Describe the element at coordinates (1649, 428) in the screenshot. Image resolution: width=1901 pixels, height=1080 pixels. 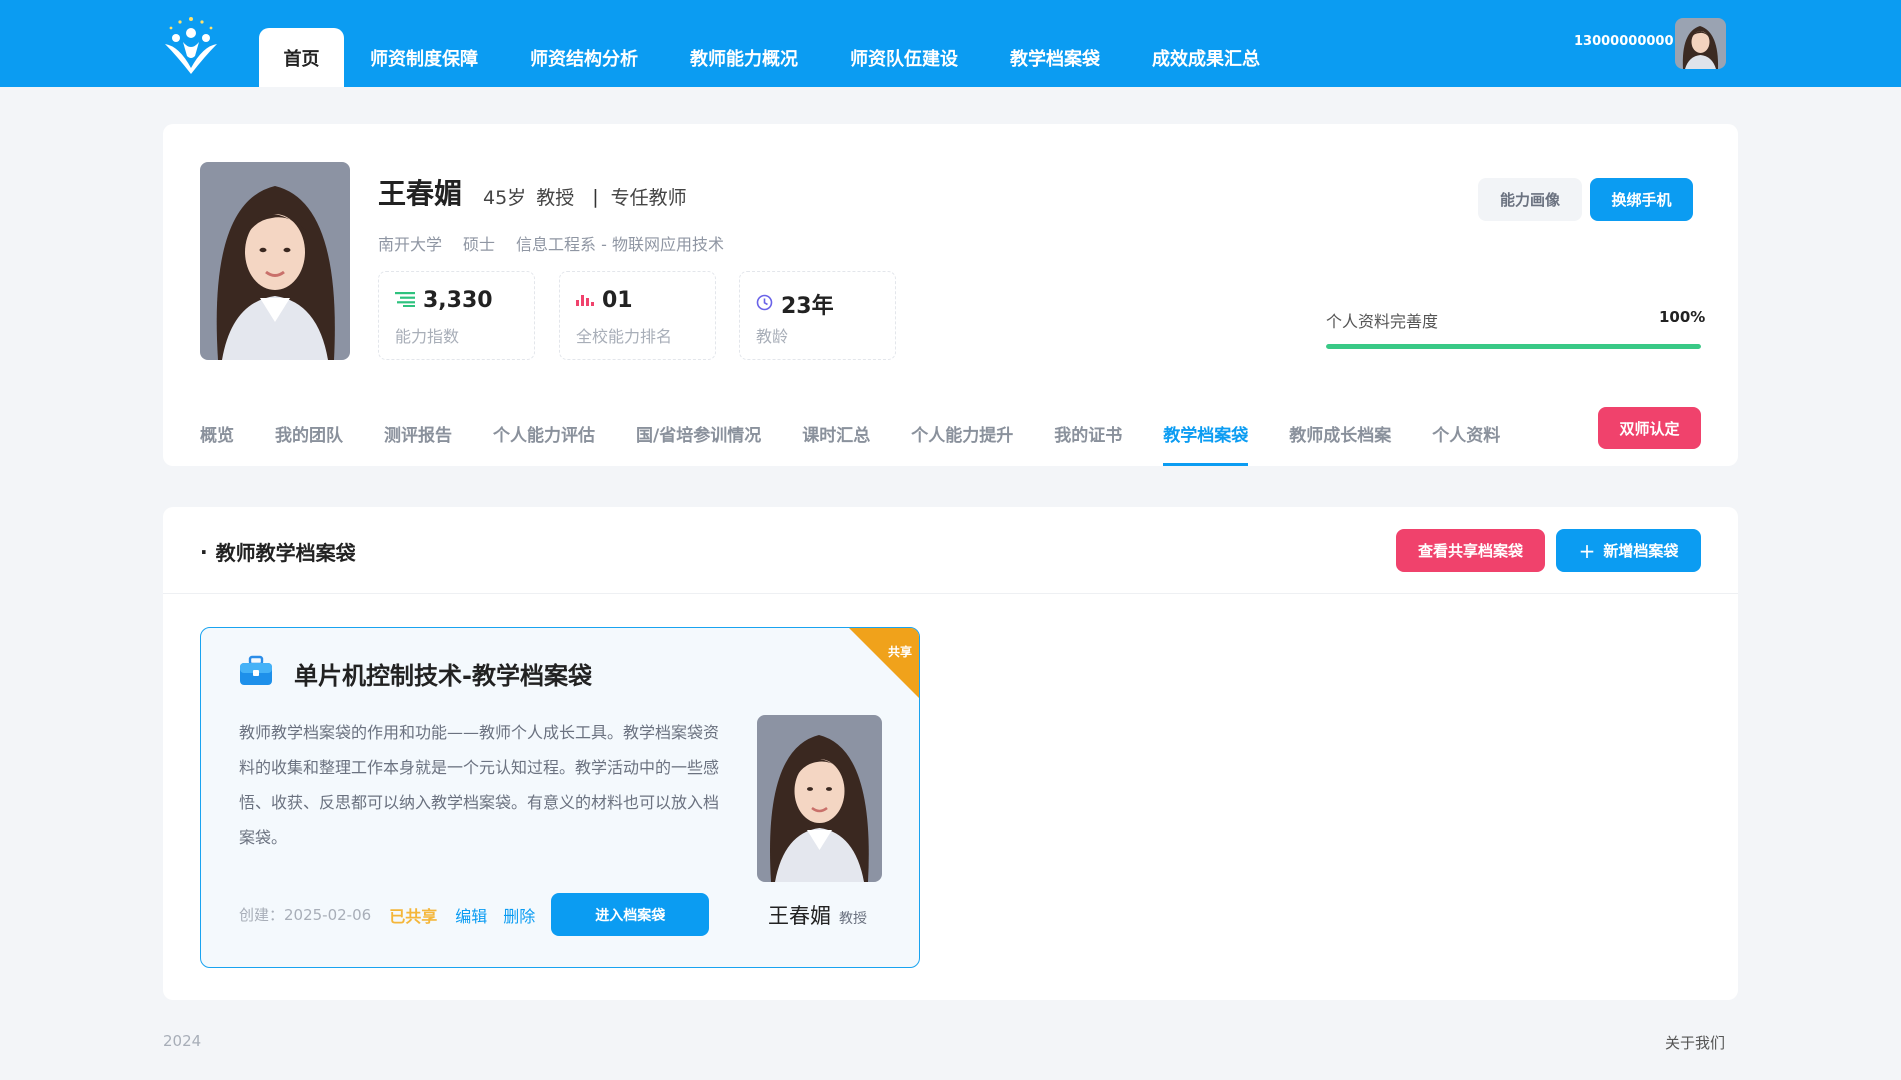
I see `dual-teacher-button: 双师认定` at that location.